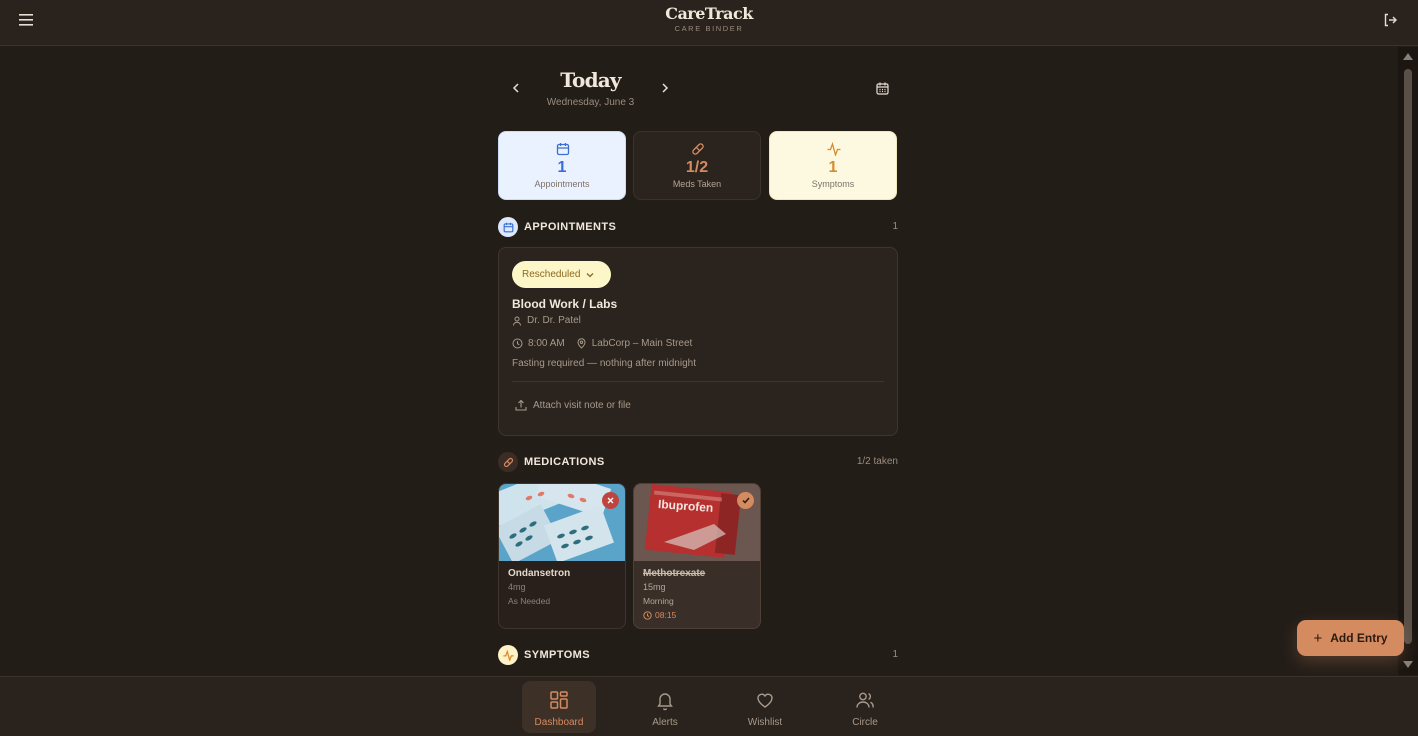 The width and height of the screenshot is (1418, 736). Describe the element at coordinates (551, 274) in the screenshot. I see `status-label: Rescheduled` at that location.